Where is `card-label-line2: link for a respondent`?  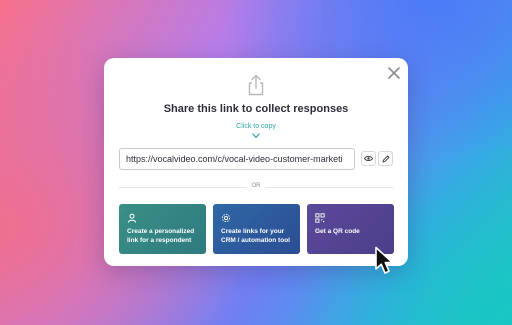
card-label-line2: link for a respondent is located at coordinates (159, 240).